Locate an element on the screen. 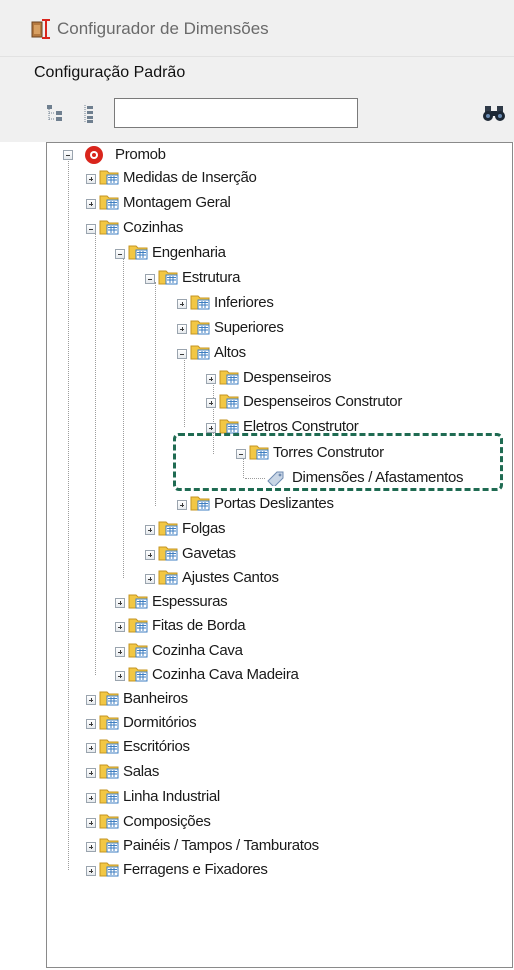  tree-node-label: Engenharia is located at coordinates (189, 252).